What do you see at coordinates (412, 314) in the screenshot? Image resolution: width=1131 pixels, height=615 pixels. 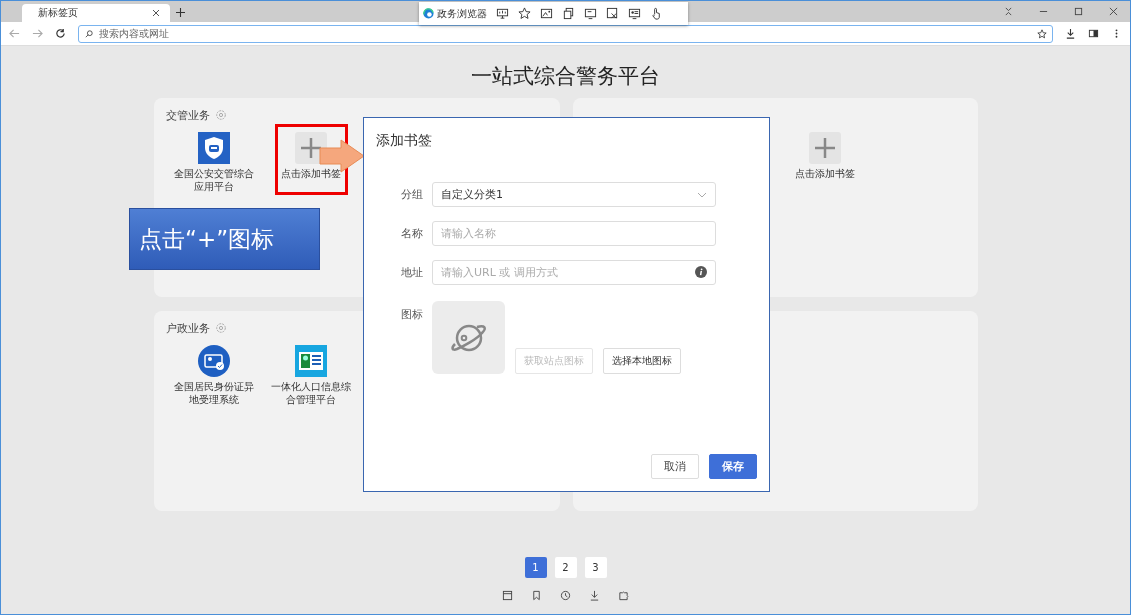 I see `field-label: 图标` at bounding box center [412, 314].